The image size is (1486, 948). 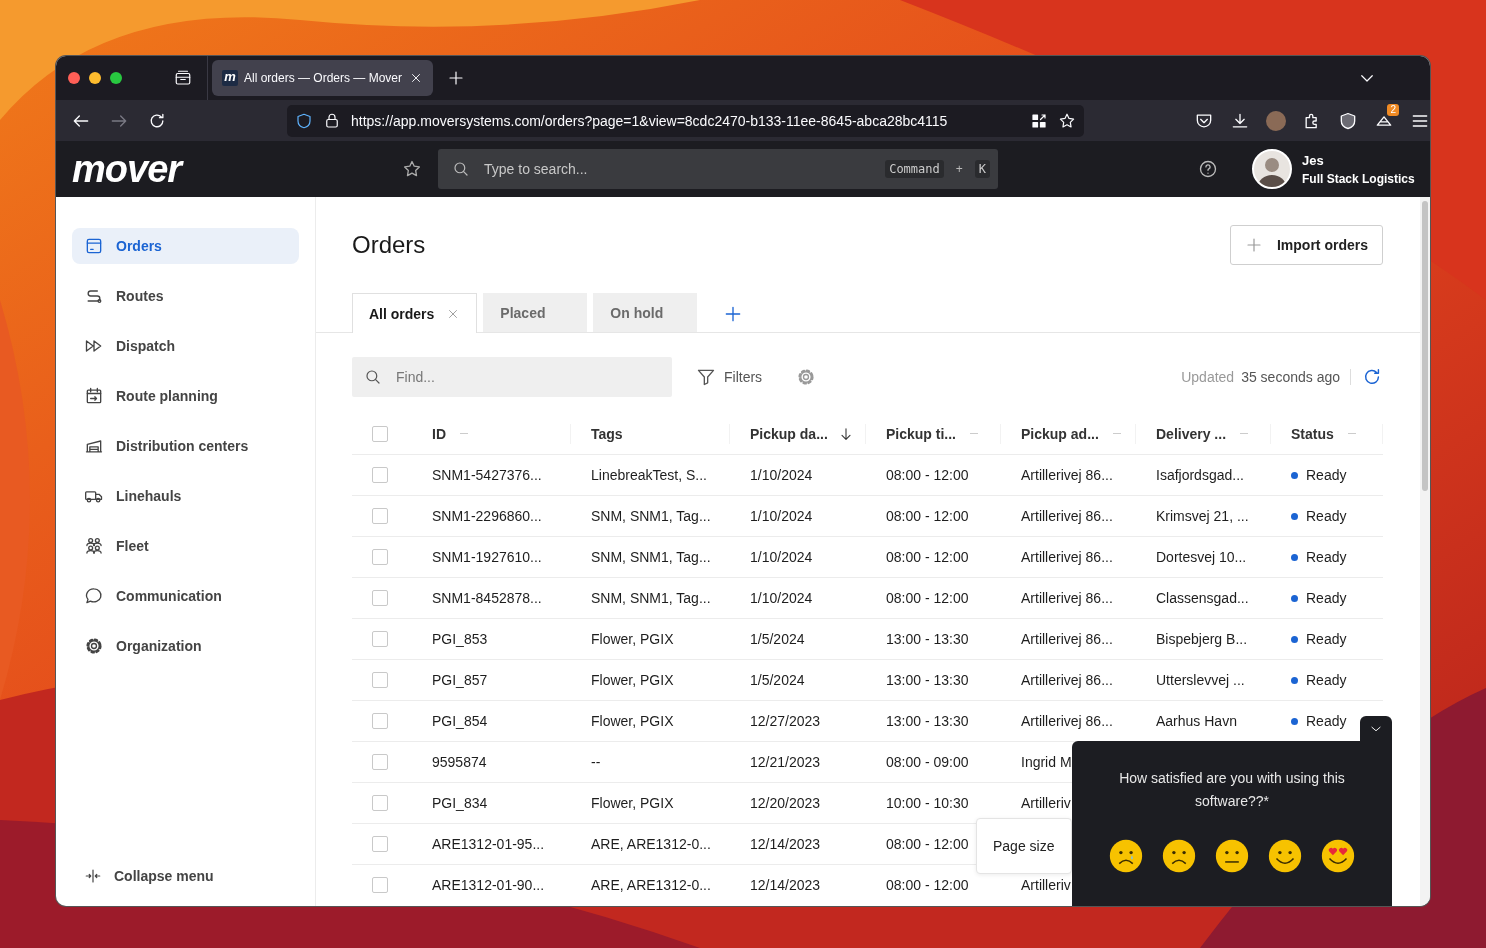 I want to click on sidebar-item: Routes, so click(x=185, y=296).